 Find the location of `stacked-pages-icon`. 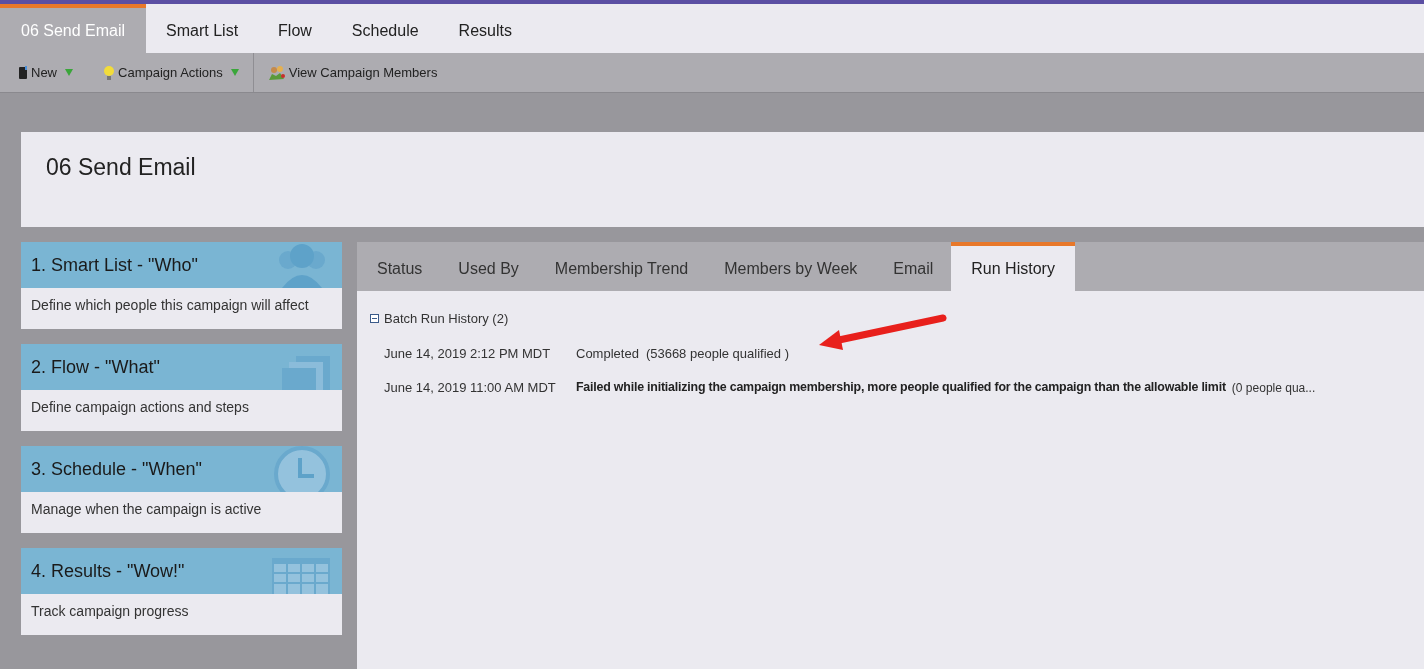

stacked-pages-icon is located at coordinates (306, 373).